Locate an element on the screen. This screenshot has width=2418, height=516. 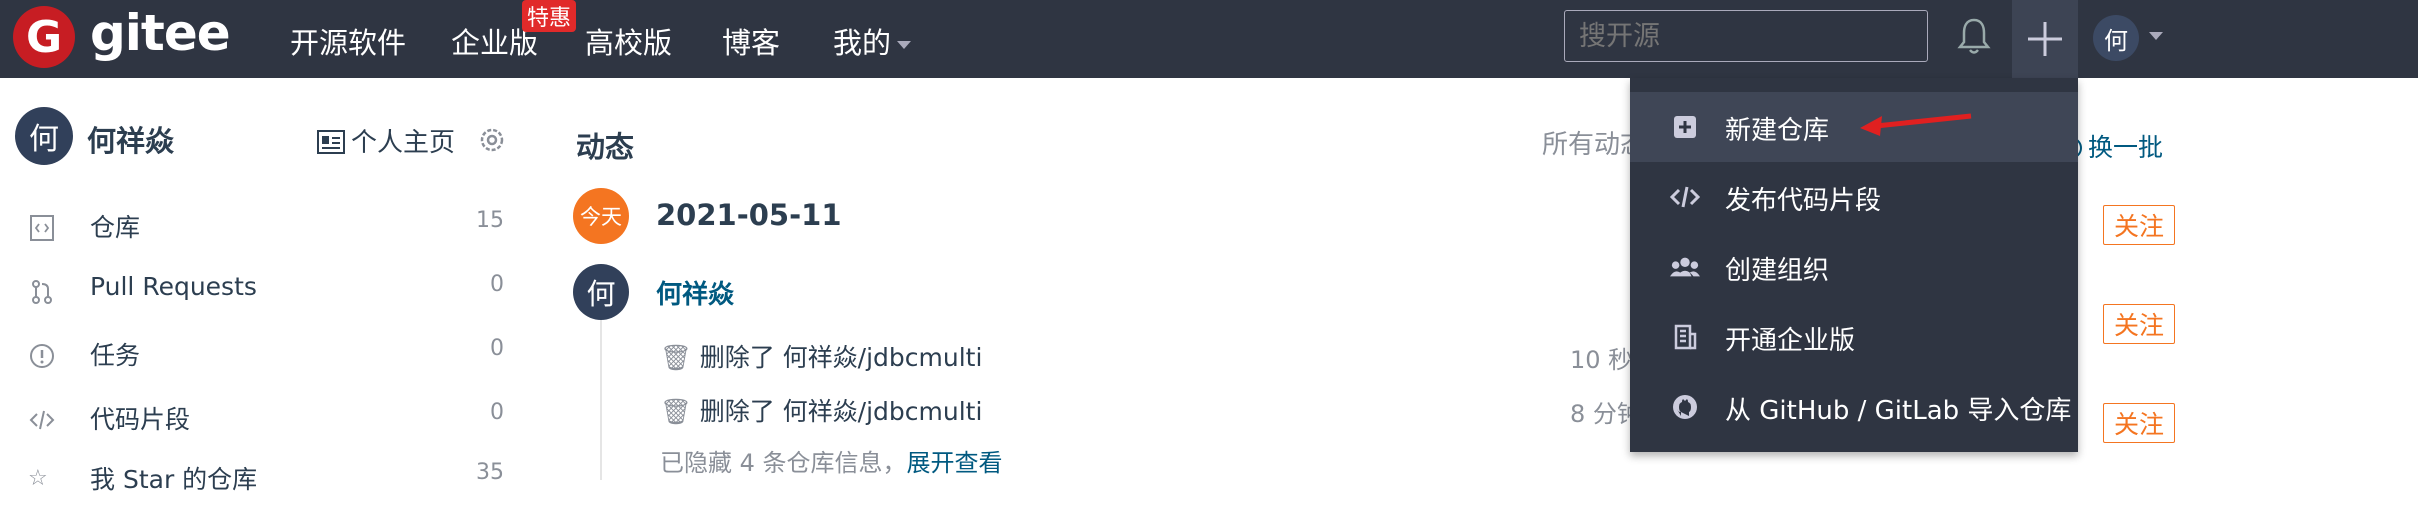
sidebar-username: 何祥焱 is located at coordinates (130, 139).